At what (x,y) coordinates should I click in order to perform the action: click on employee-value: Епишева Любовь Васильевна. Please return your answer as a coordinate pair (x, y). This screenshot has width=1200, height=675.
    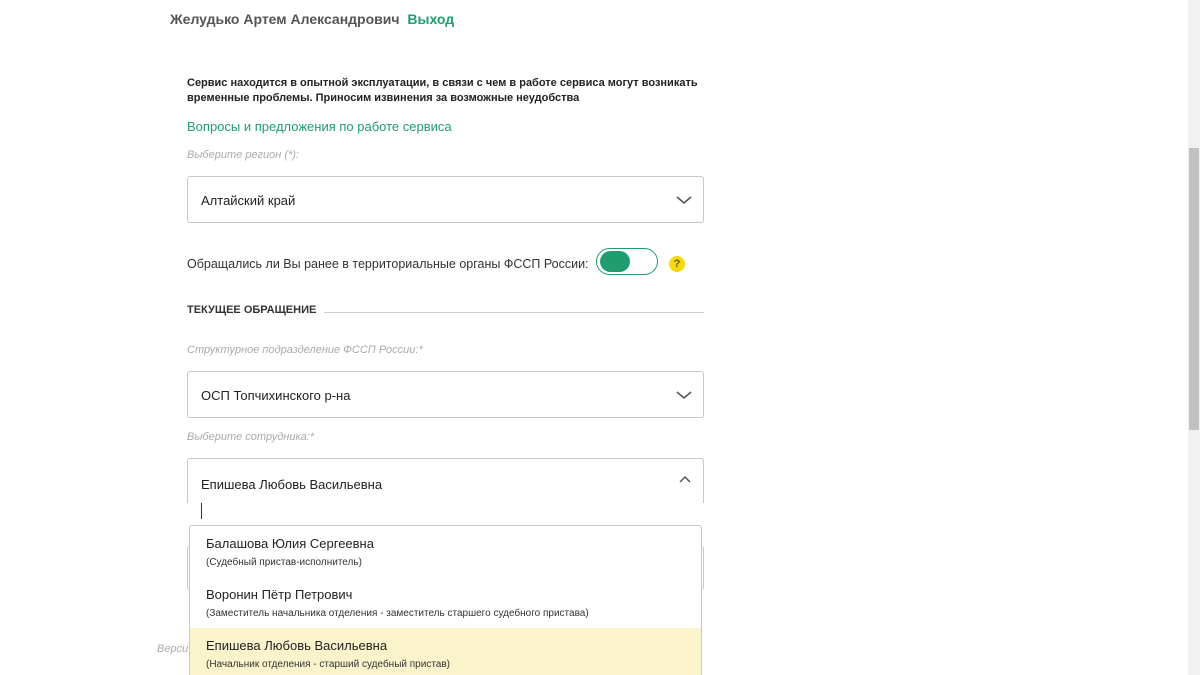
    Looking at the image, I should click on (292, 484).